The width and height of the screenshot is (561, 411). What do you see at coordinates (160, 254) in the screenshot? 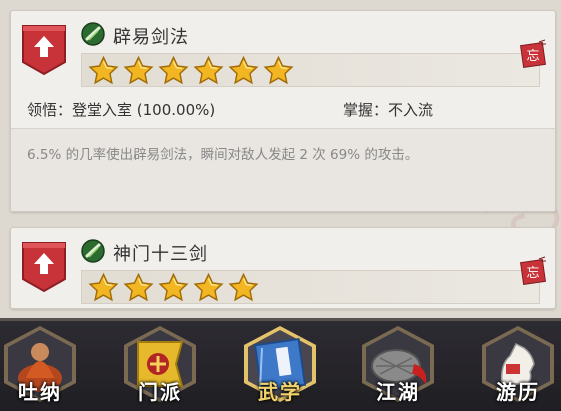
I see `skill-name: 神门十三剑` at bounding box center [160, 254].